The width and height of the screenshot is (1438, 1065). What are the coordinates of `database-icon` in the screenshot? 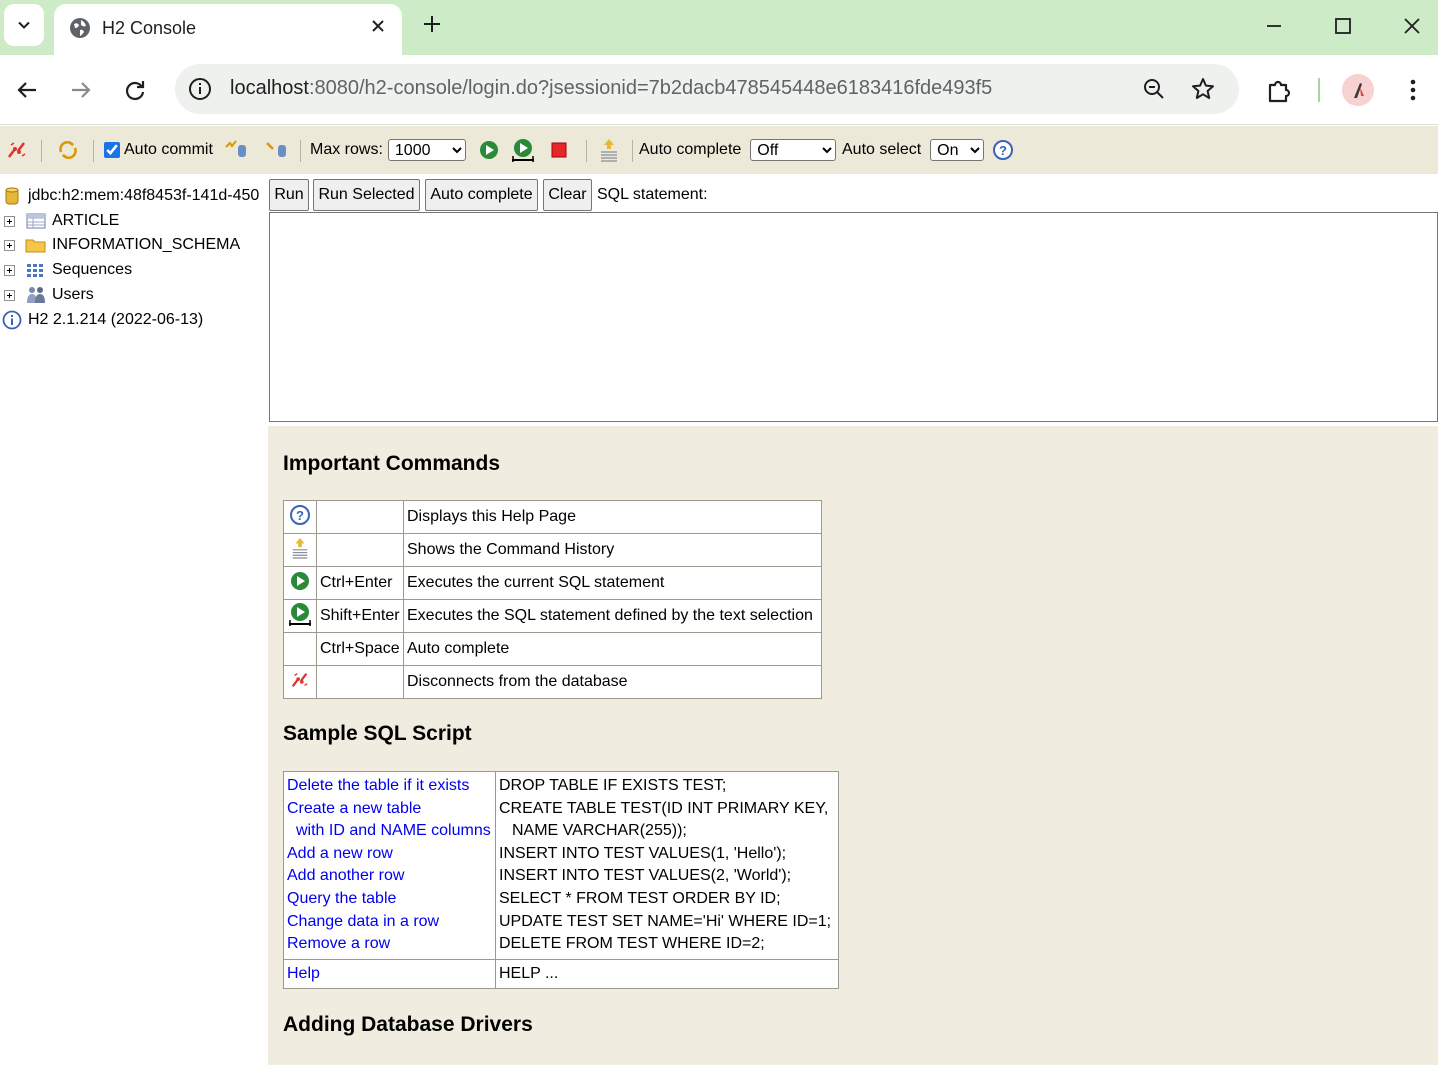 It's located at (12, 196).